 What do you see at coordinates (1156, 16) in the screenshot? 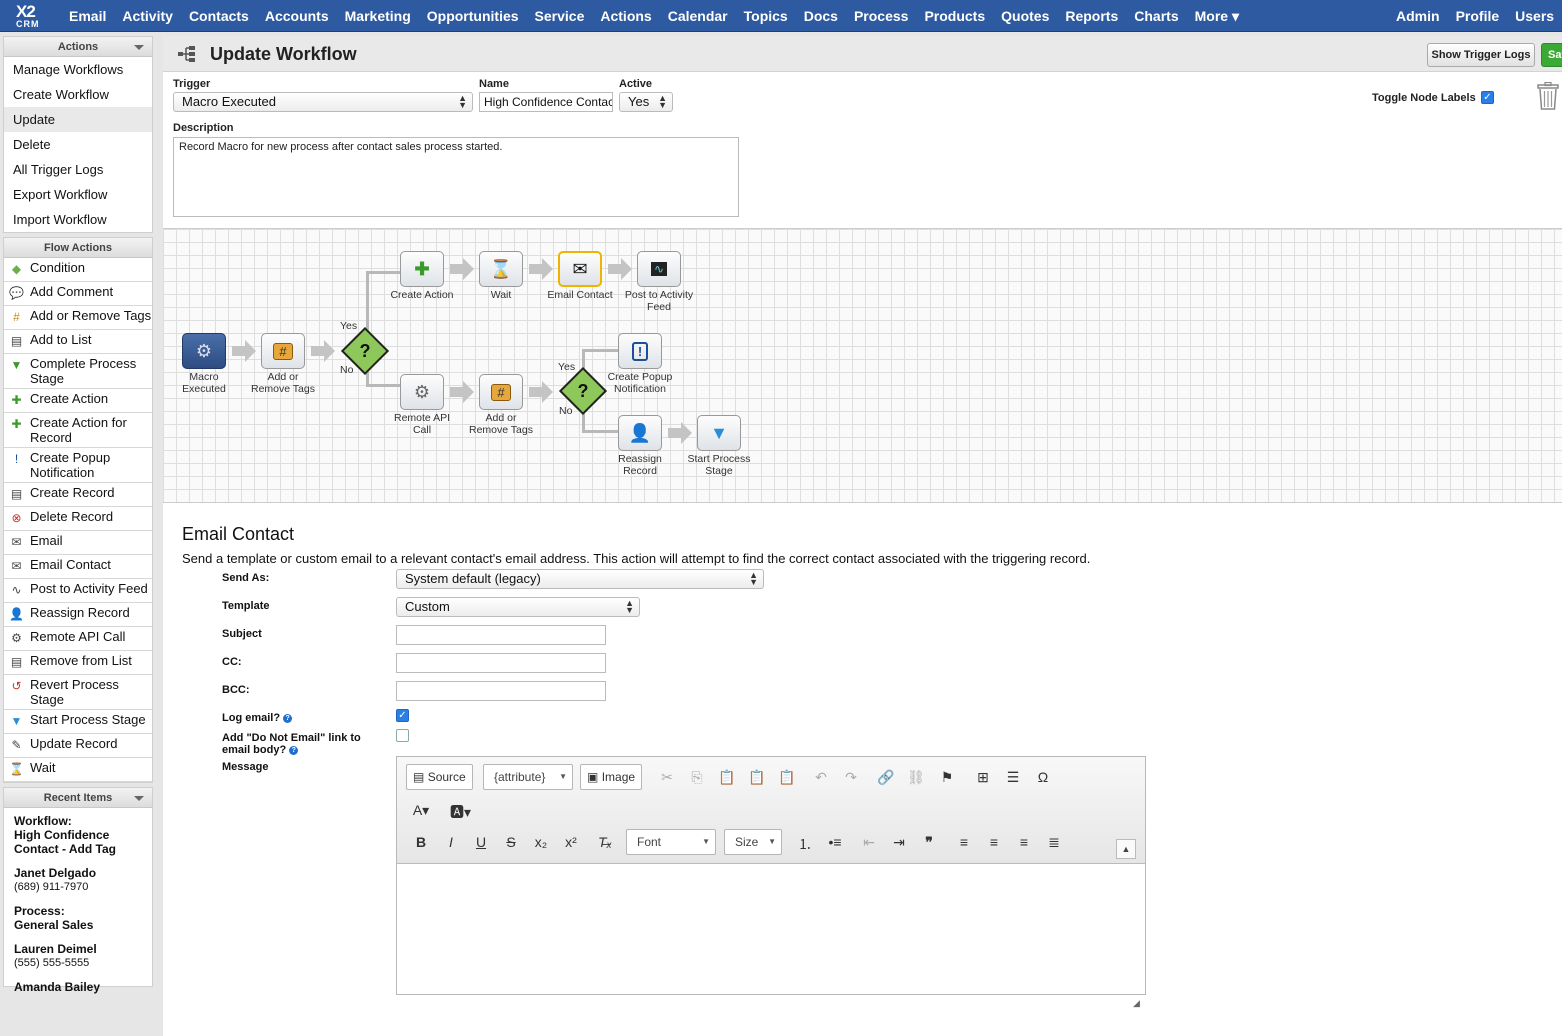
I see `nav-item-charts: Charts` at bounding box center [1156, 16].